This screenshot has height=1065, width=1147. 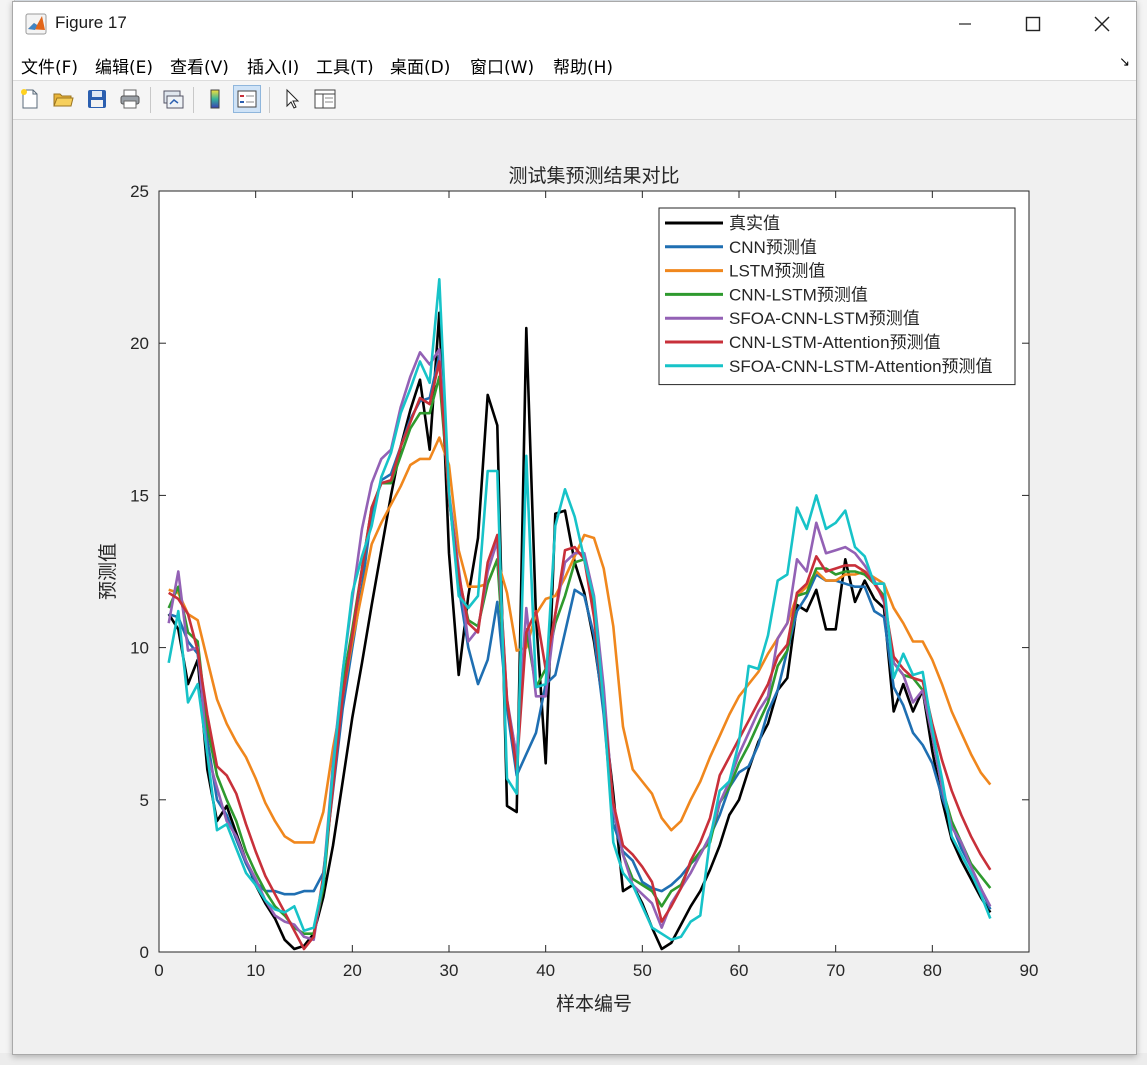 I want to click on print-icon, so click(x=130, y=99).